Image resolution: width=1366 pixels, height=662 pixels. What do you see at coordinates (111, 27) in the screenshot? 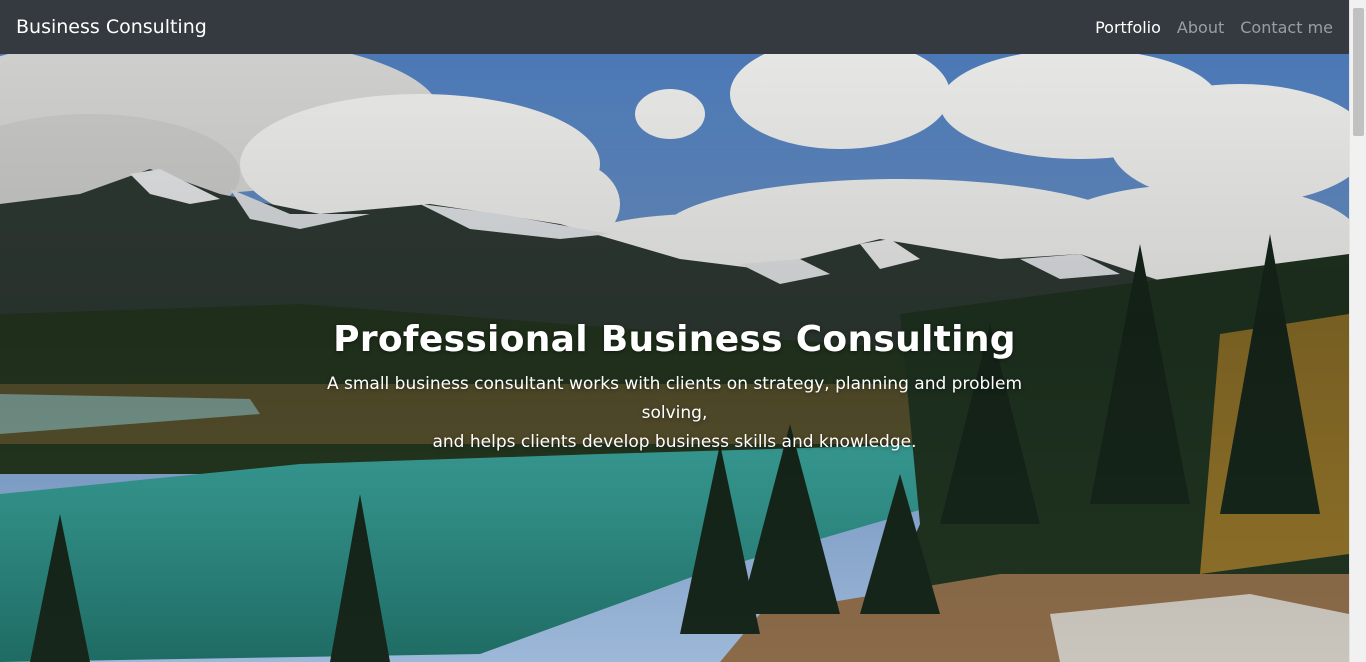
I see `brand-link: Business Consulting` at bounding box center [111, 27].